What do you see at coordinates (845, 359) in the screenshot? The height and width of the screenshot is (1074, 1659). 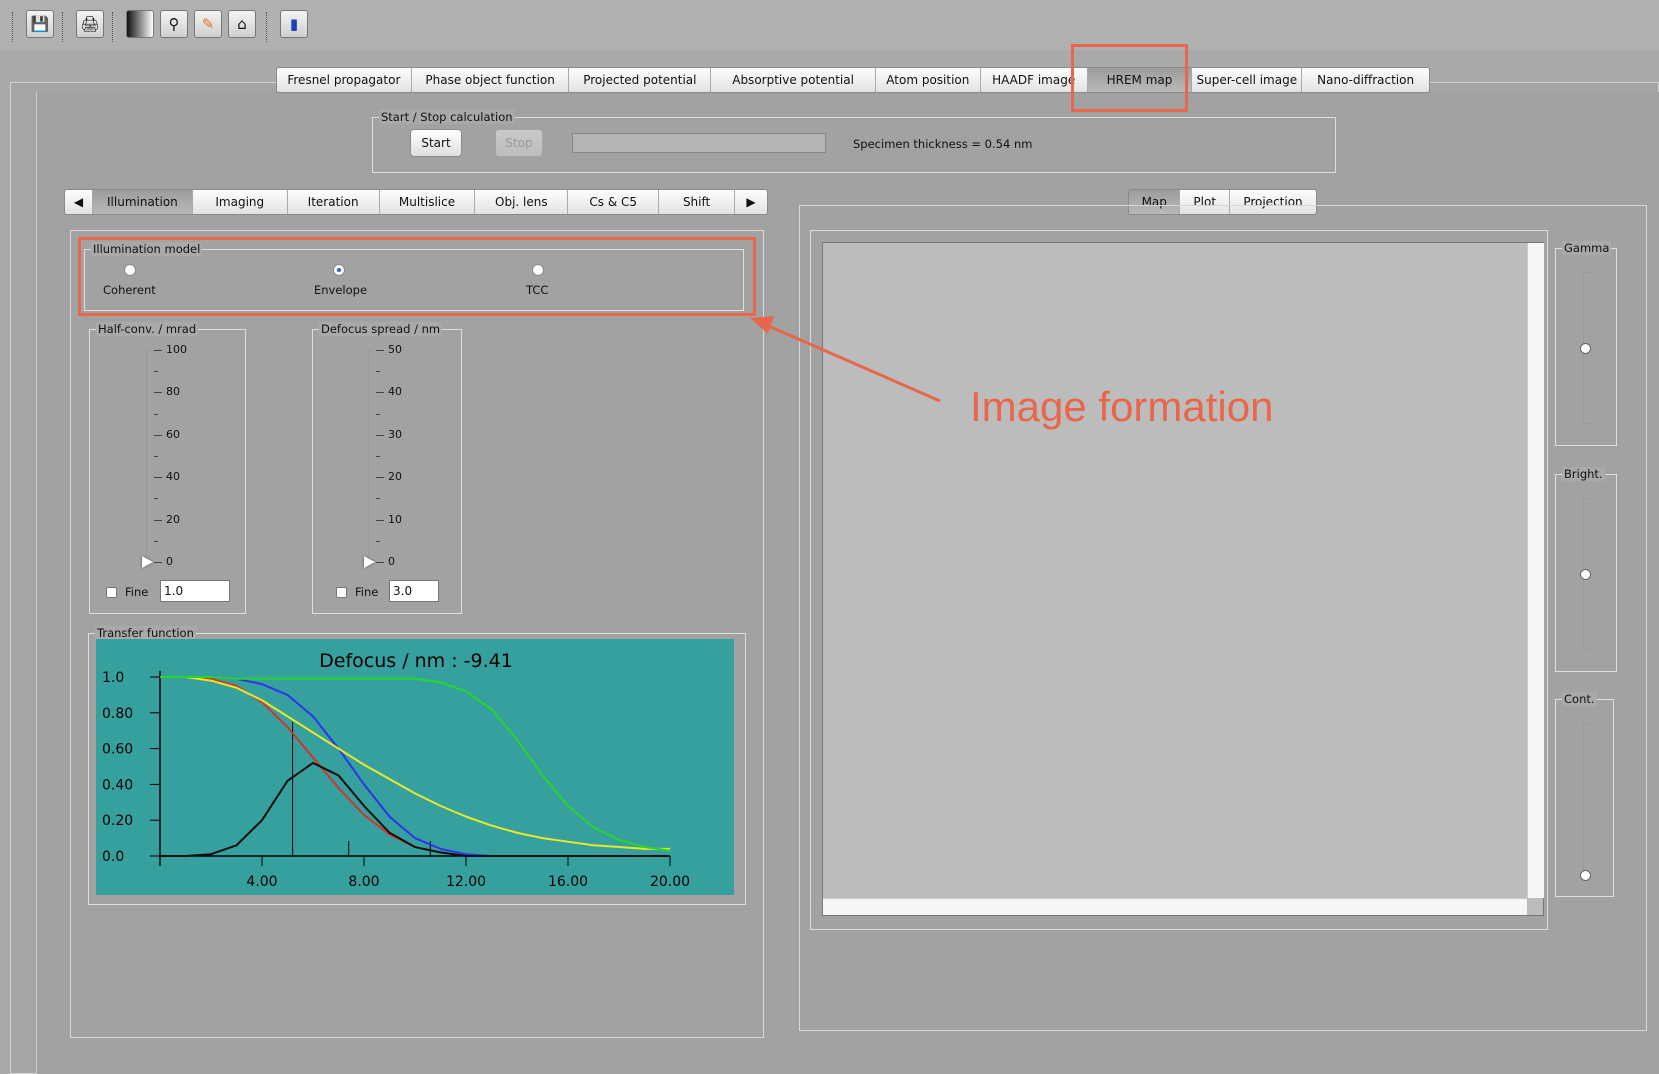 I see `annotation-arrow` at bounding box center [845, 359].